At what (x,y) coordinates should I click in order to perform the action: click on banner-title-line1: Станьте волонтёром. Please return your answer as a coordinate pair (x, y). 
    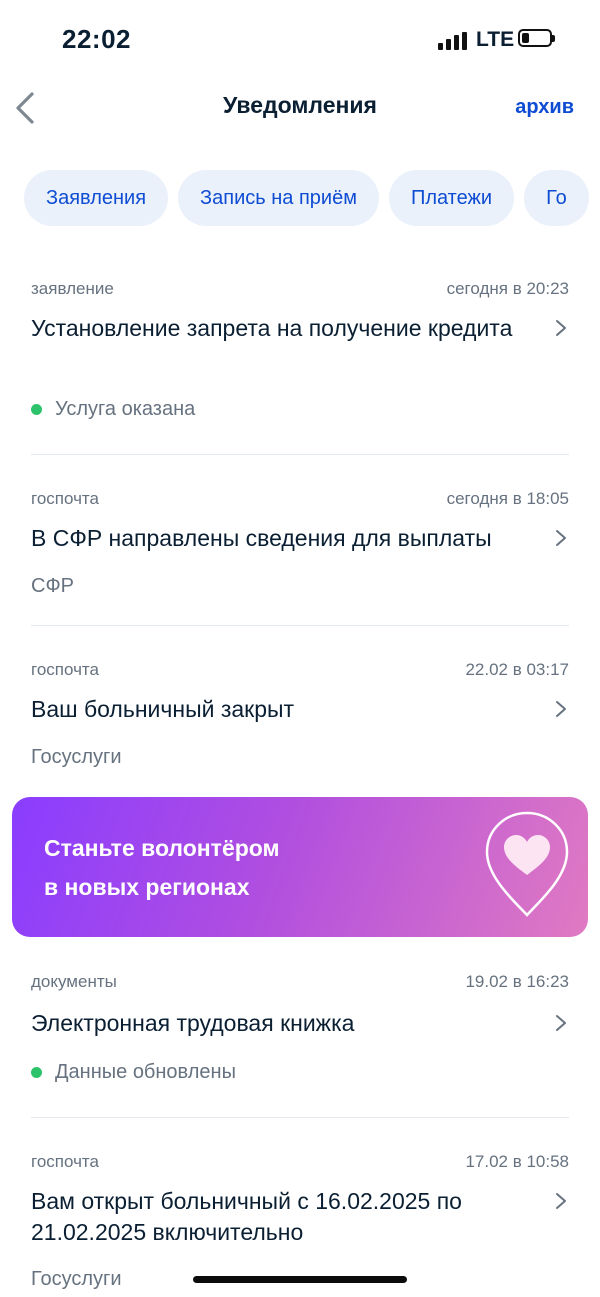
    Looking at the image, I should click on (162, 848).